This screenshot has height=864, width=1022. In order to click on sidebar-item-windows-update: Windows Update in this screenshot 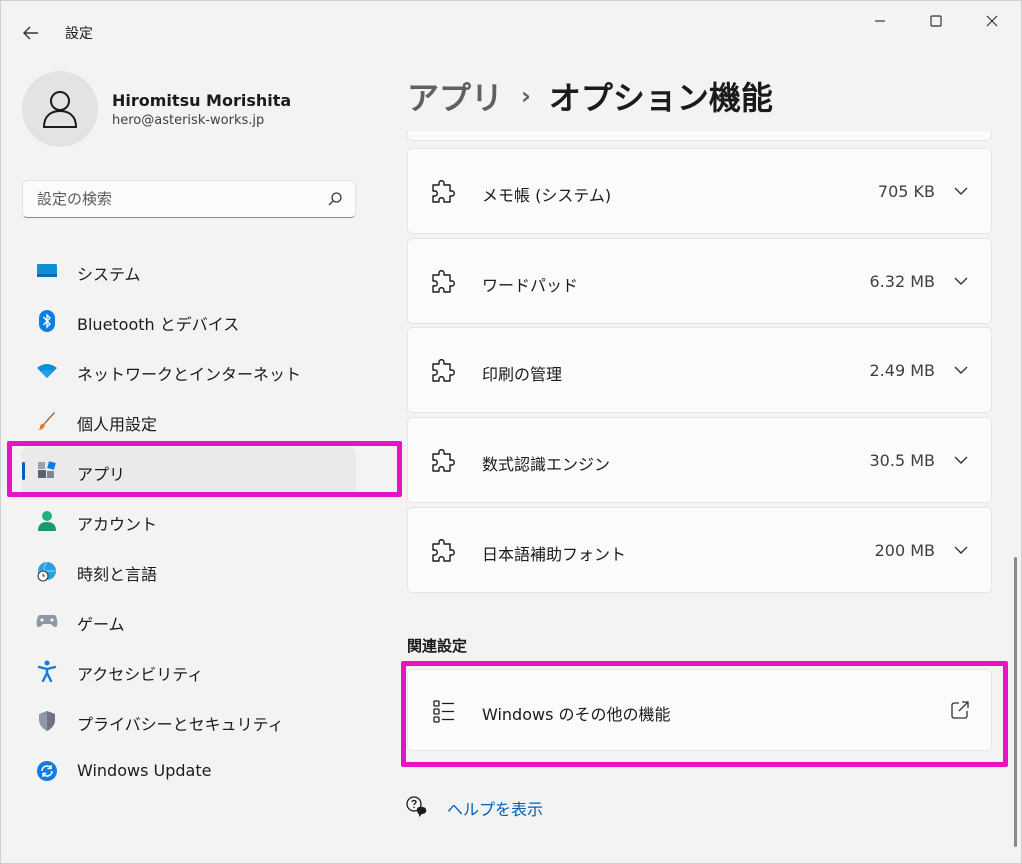, I will do `click(189, 772)`.